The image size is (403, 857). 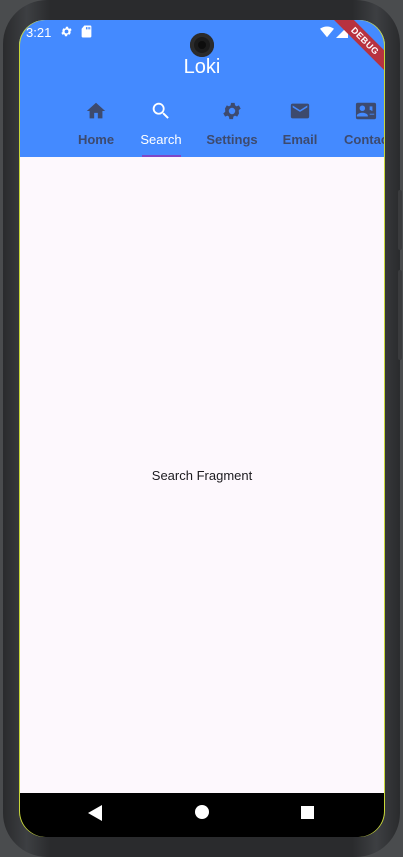 What do you see at coordinates (300, 139) in the screenshot?
I see `tab-email-label: Email` at bounding box center [300, 139].